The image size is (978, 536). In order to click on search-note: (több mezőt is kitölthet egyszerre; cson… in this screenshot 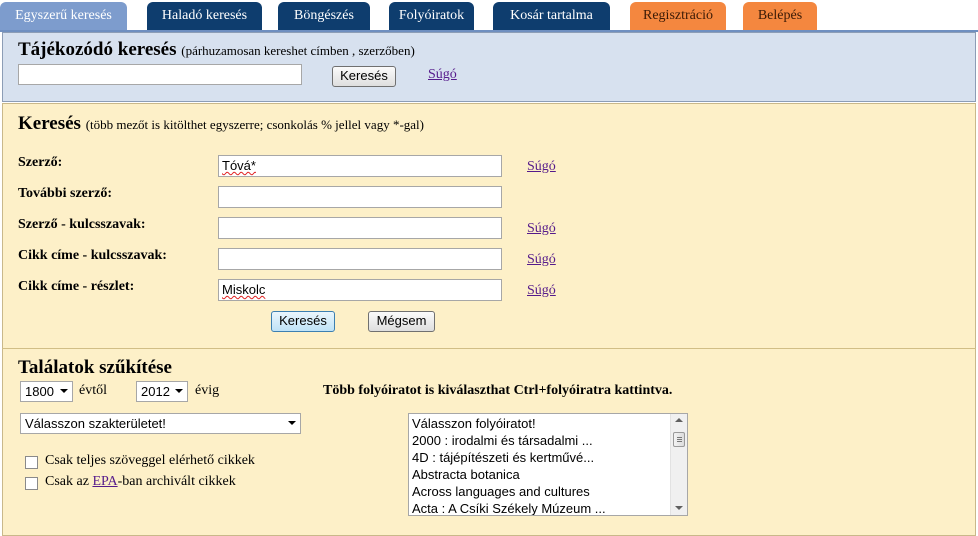, I will do `click(254, 124)`.